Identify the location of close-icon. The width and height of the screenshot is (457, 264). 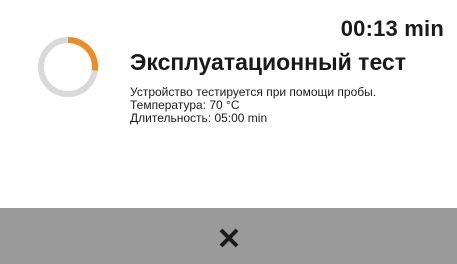
(228, 238).